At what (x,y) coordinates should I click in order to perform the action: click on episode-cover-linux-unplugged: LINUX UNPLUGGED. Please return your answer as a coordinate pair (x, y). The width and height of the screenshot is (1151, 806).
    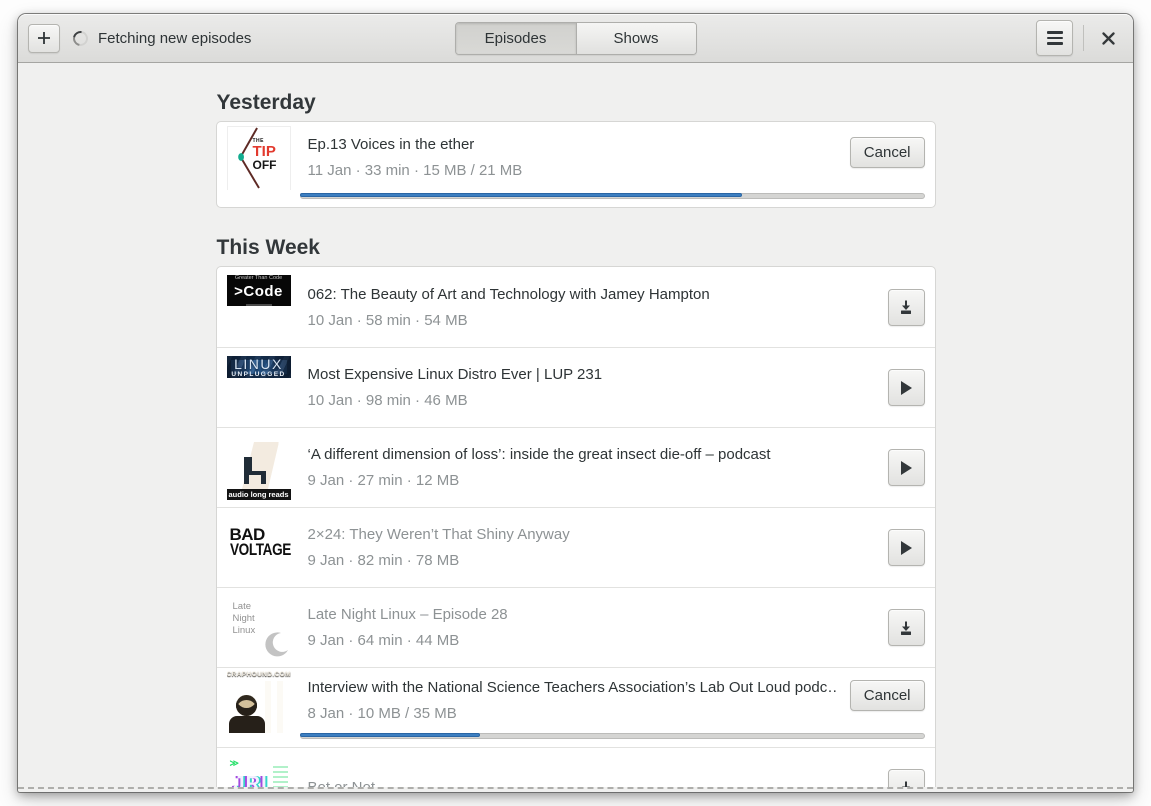
    Looking at the image, I should click on (258, 387).